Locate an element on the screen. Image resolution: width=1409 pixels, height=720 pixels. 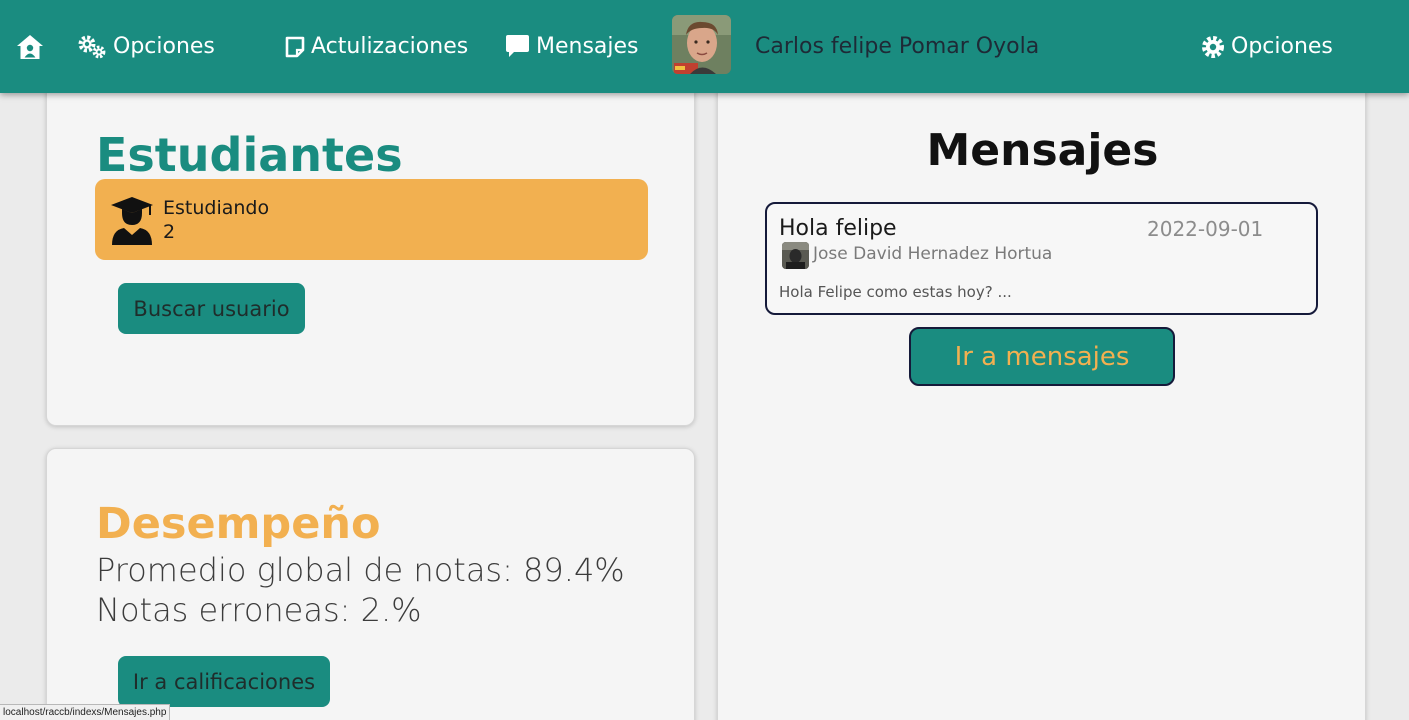
go-to-messages-button: Ir a mensajes is located at coordinates (1042, 356).